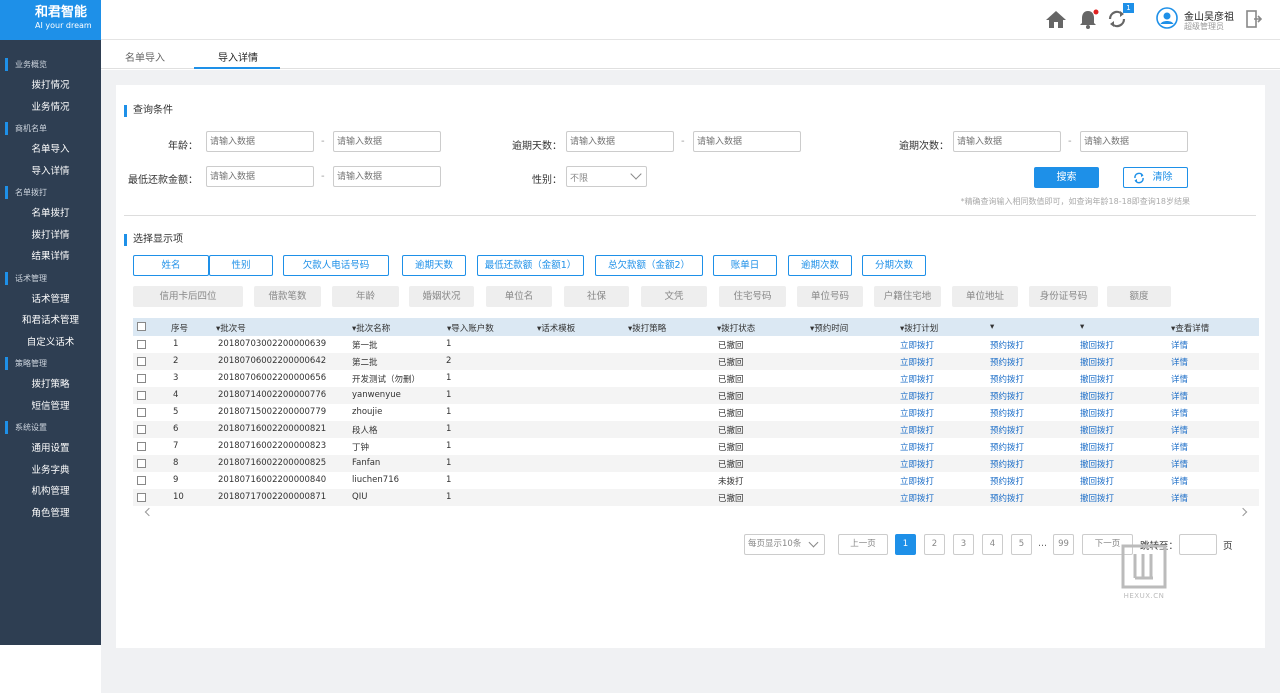  I want to click on page-size-select: 每页显示10条, so click(784, 544).